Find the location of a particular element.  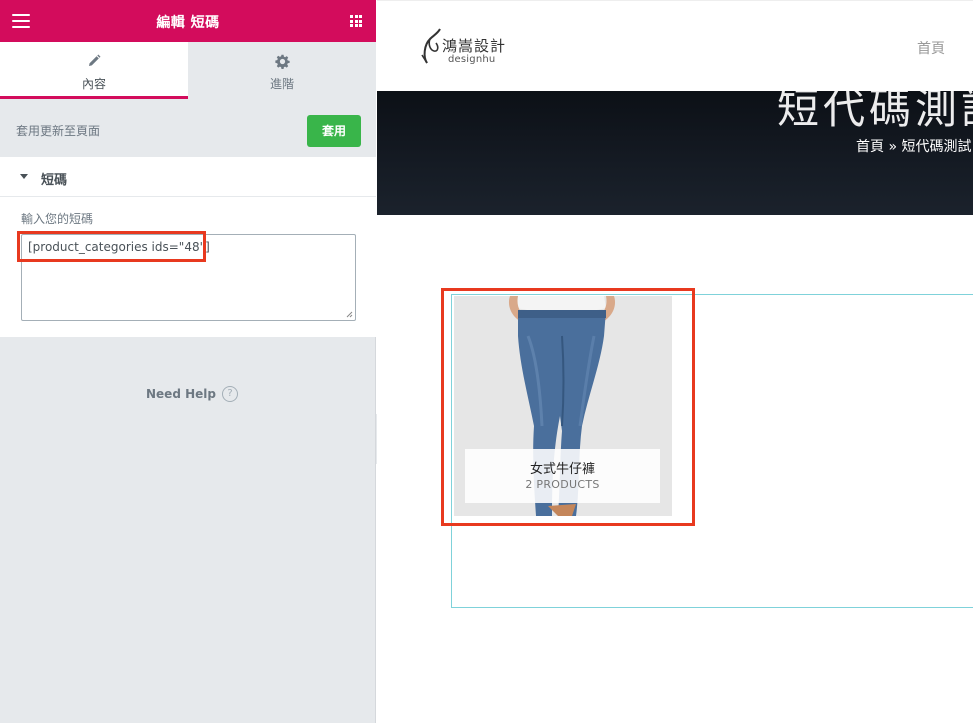

highlight-category is located at coordinates (568, 407).